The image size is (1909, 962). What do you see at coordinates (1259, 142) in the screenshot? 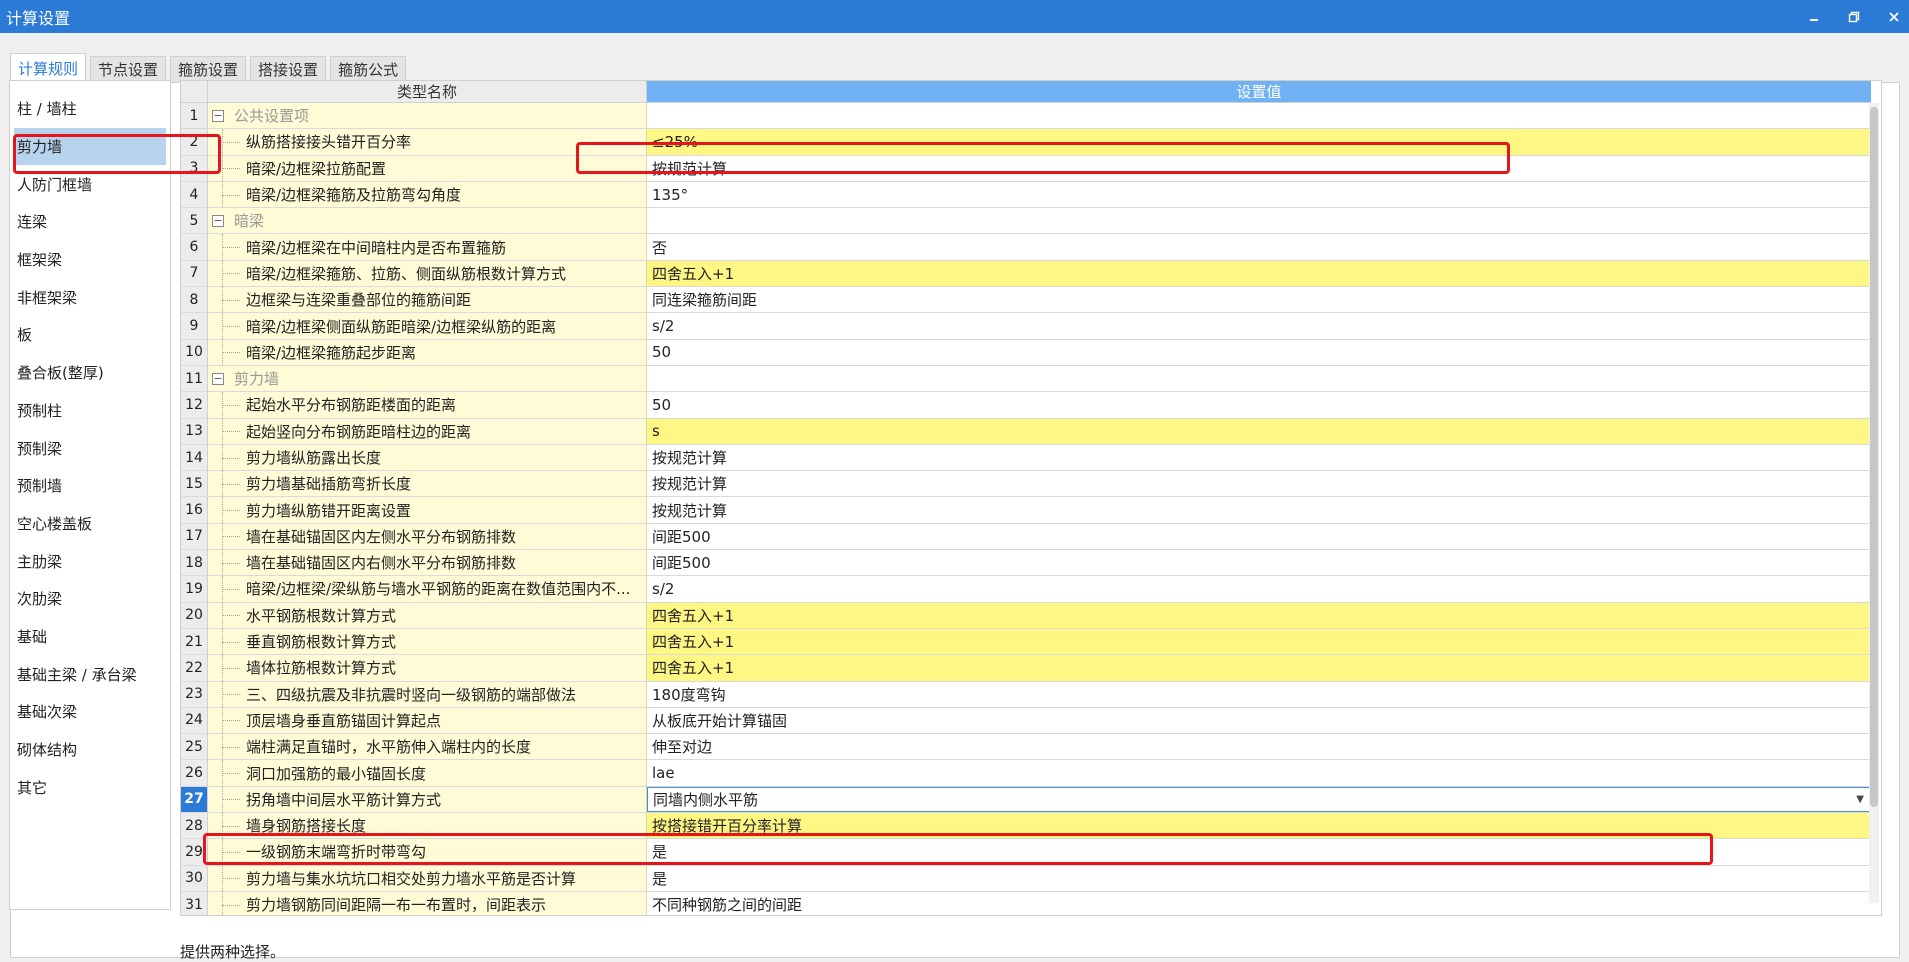
I see `row-setting-value: ≤25%` at bounding box center [1259, 142].